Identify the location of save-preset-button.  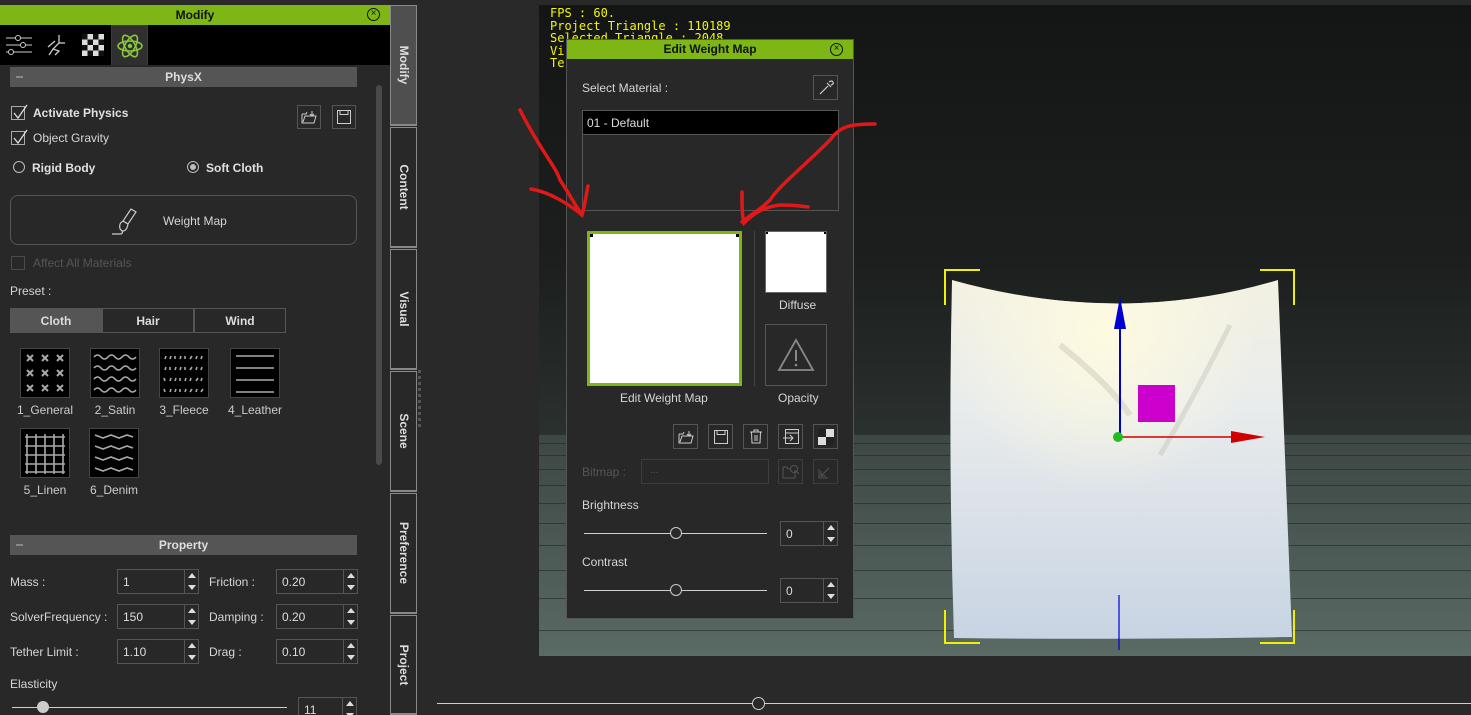
(344, 117).